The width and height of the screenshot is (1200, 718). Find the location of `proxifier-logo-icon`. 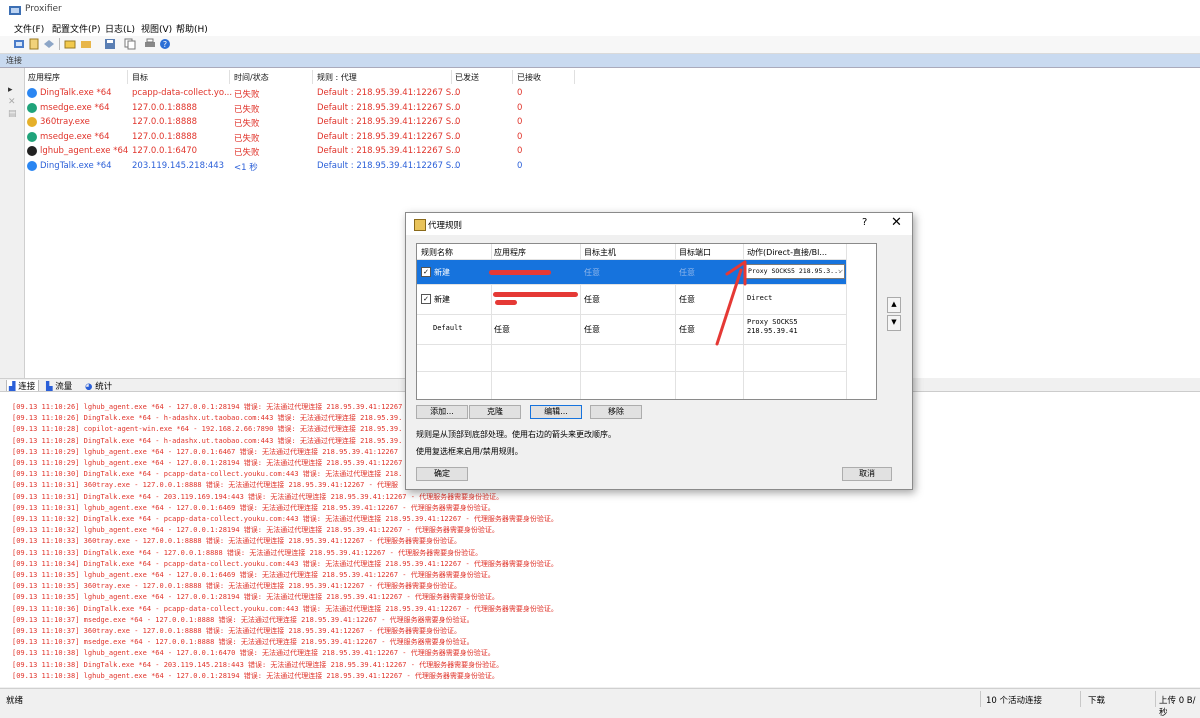

proxifier-logo-icon is located at coordinates (15, 10).